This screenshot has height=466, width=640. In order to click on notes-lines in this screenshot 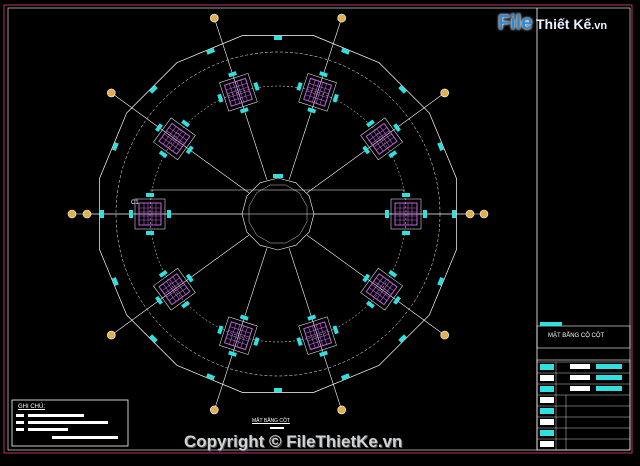, I will do `click(67, 426)`.